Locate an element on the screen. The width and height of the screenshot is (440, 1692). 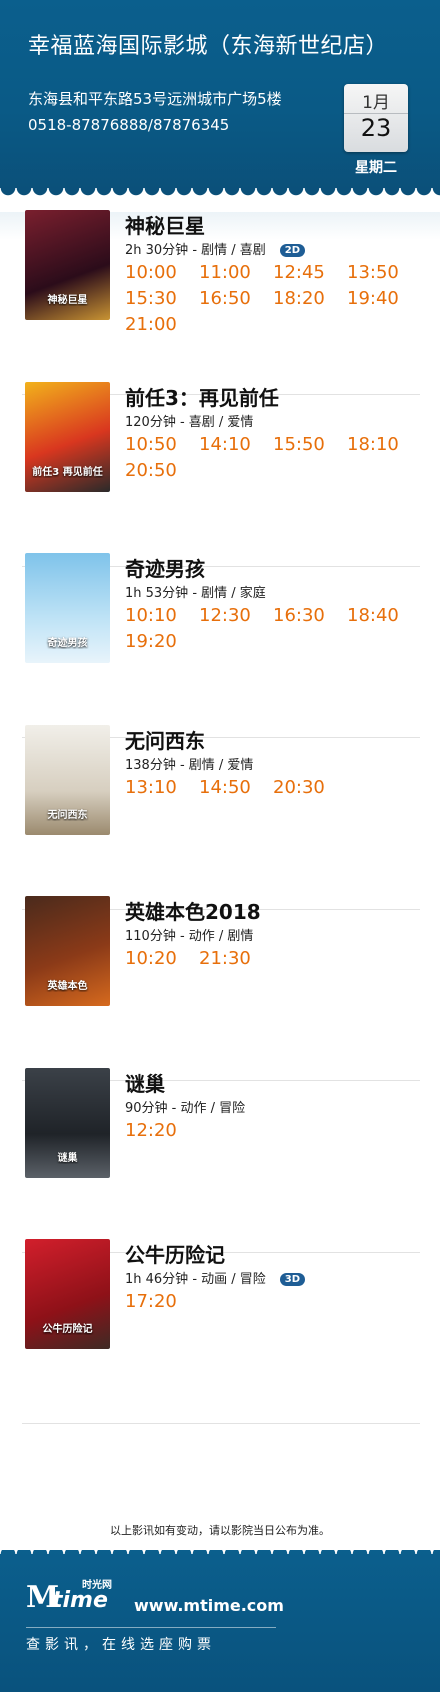
showtime: 15:50 is located at coordinates (299, 444).